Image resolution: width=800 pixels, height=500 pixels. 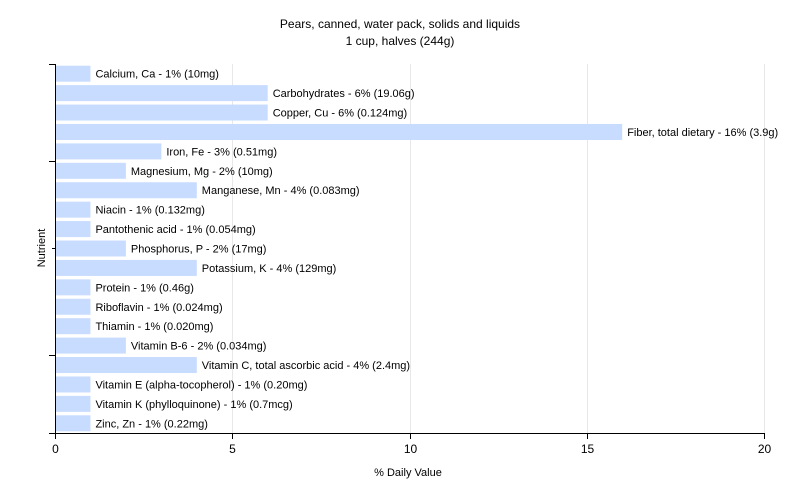 I want to click on x-tick-label: 20, so click(x=765, y=449).